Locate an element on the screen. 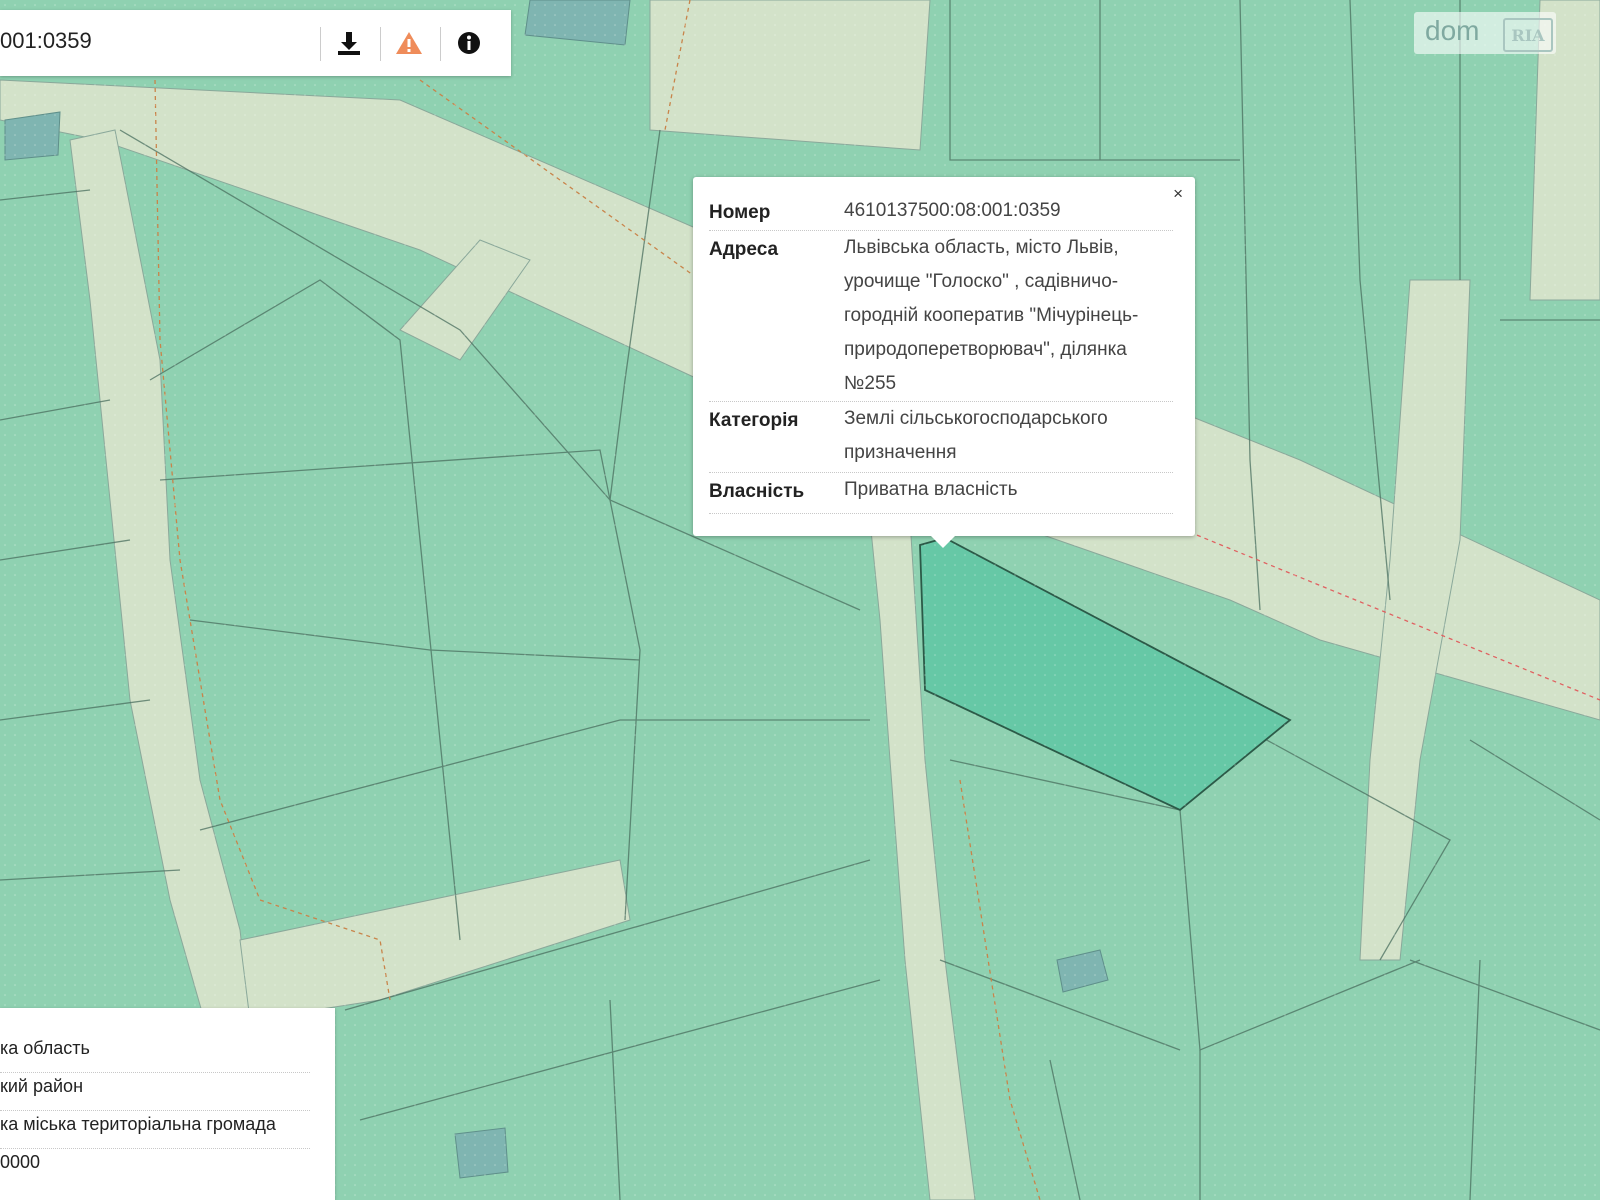 The height and width of the screenshot is (1200, 1600). info-code: 0000 is located at coordinates (20, 1162).